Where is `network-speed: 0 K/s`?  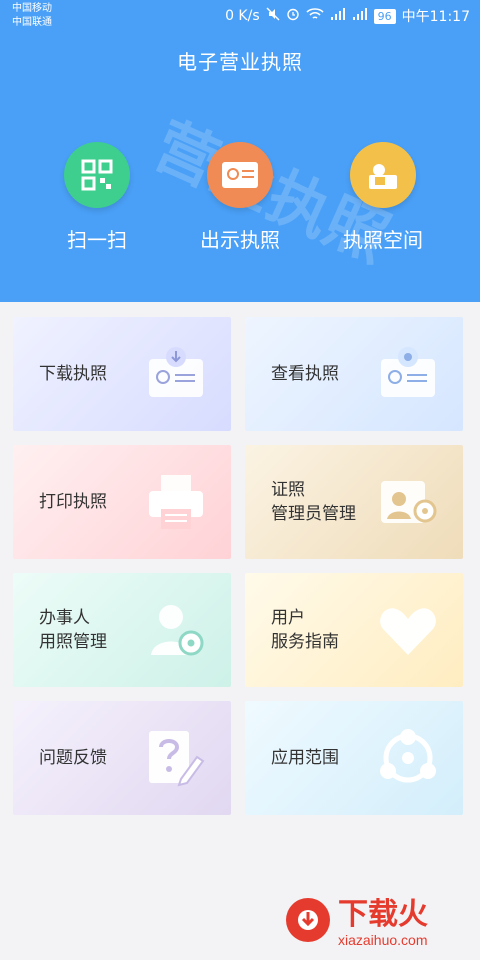
network-speed: 0 K/s is located at coordinates (242, 16).